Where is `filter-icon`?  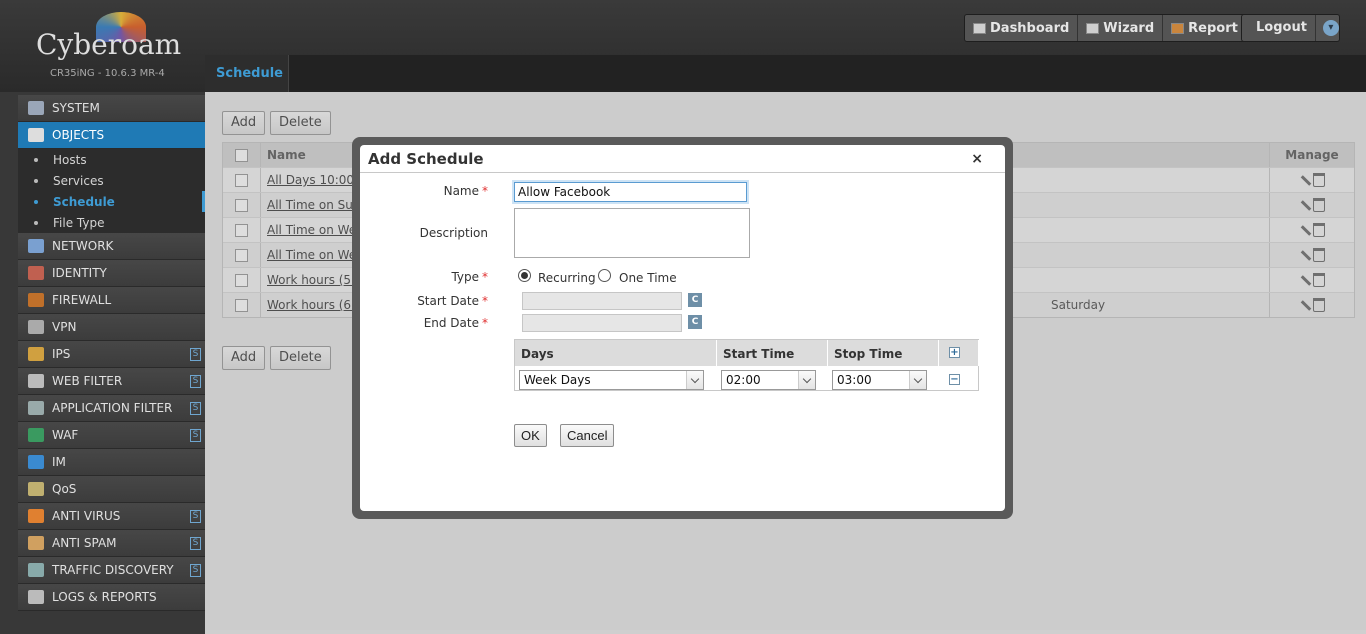
filter-icon is located at coordinates (36, 381).